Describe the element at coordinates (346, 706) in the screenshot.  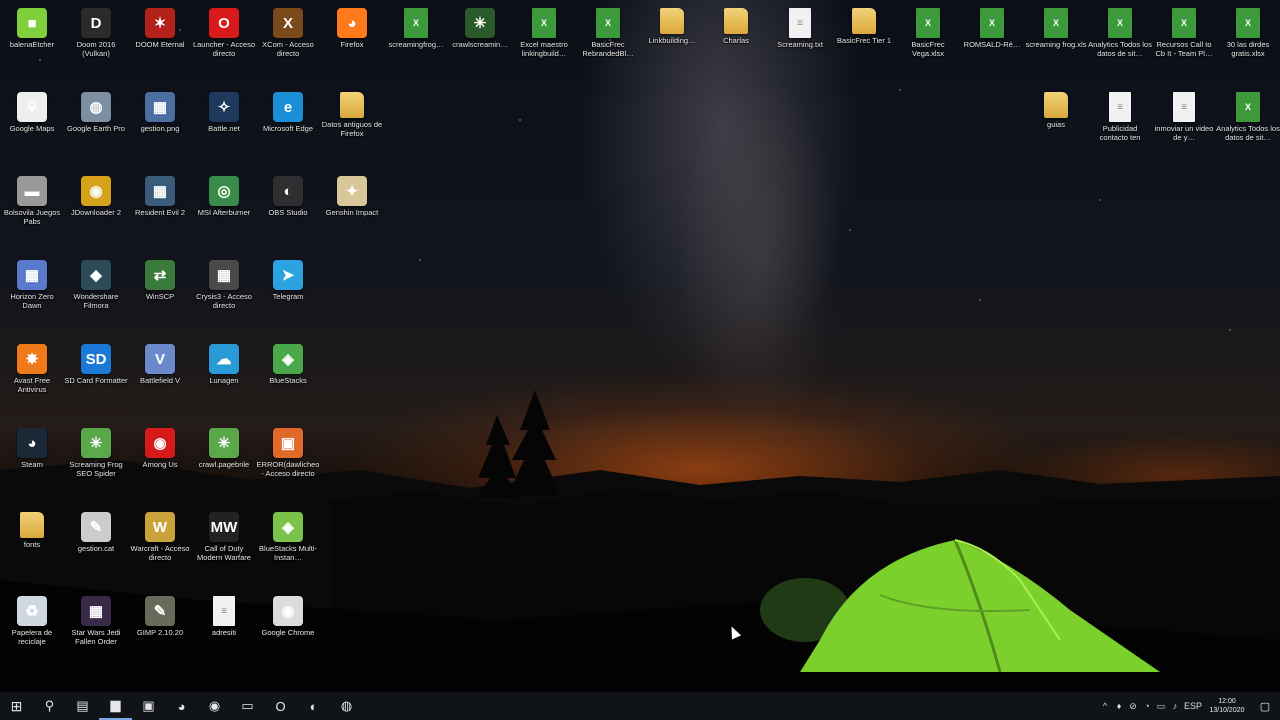
I see `balena-icon: ◍` at that location.